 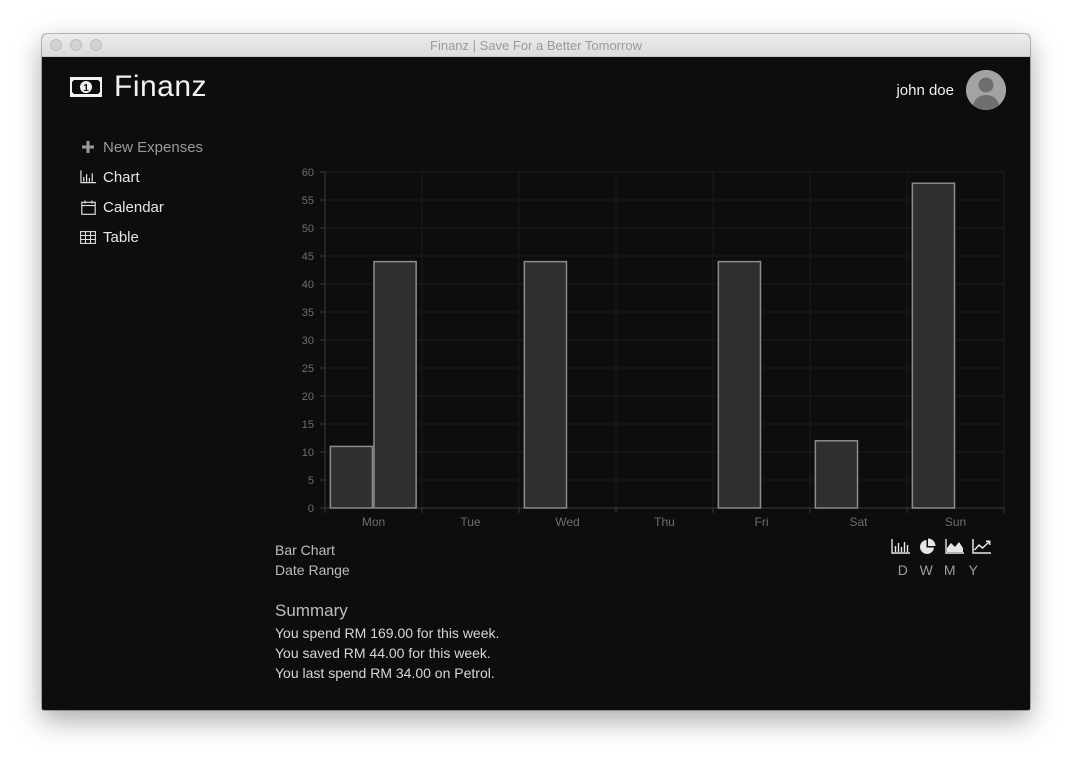 What do you see at coordinates (308, 201) in the screenshot?
I see `y-tick-label: 55` at bounding box center [308, 201].